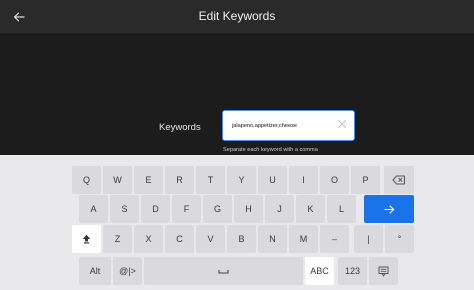  Describe the element at coordinates (210, 180) in the screenshot. I see `key-t: T` at that location.